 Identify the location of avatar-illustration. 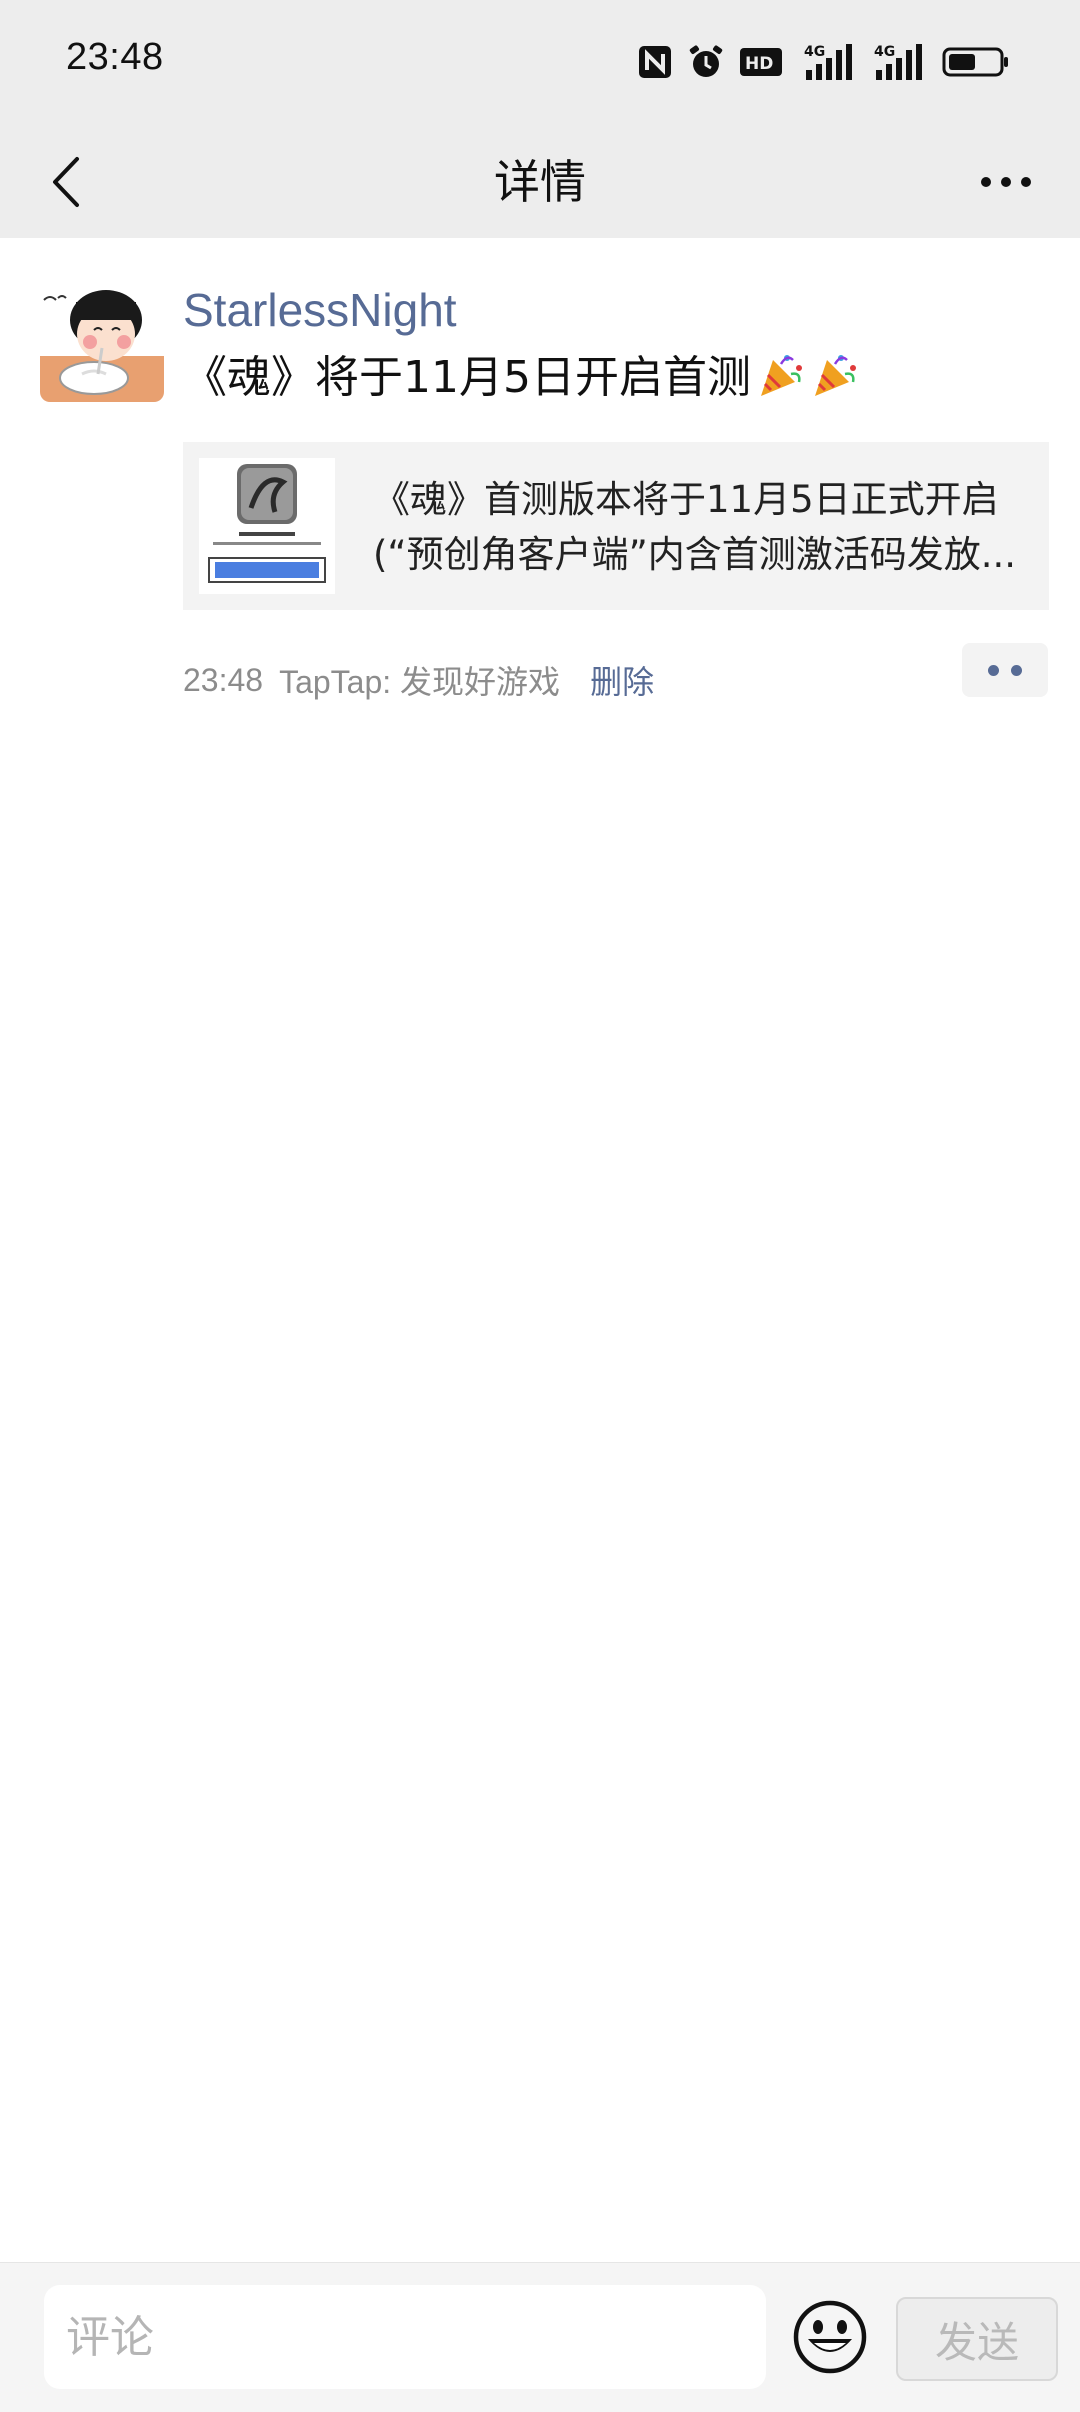
(102, 340).